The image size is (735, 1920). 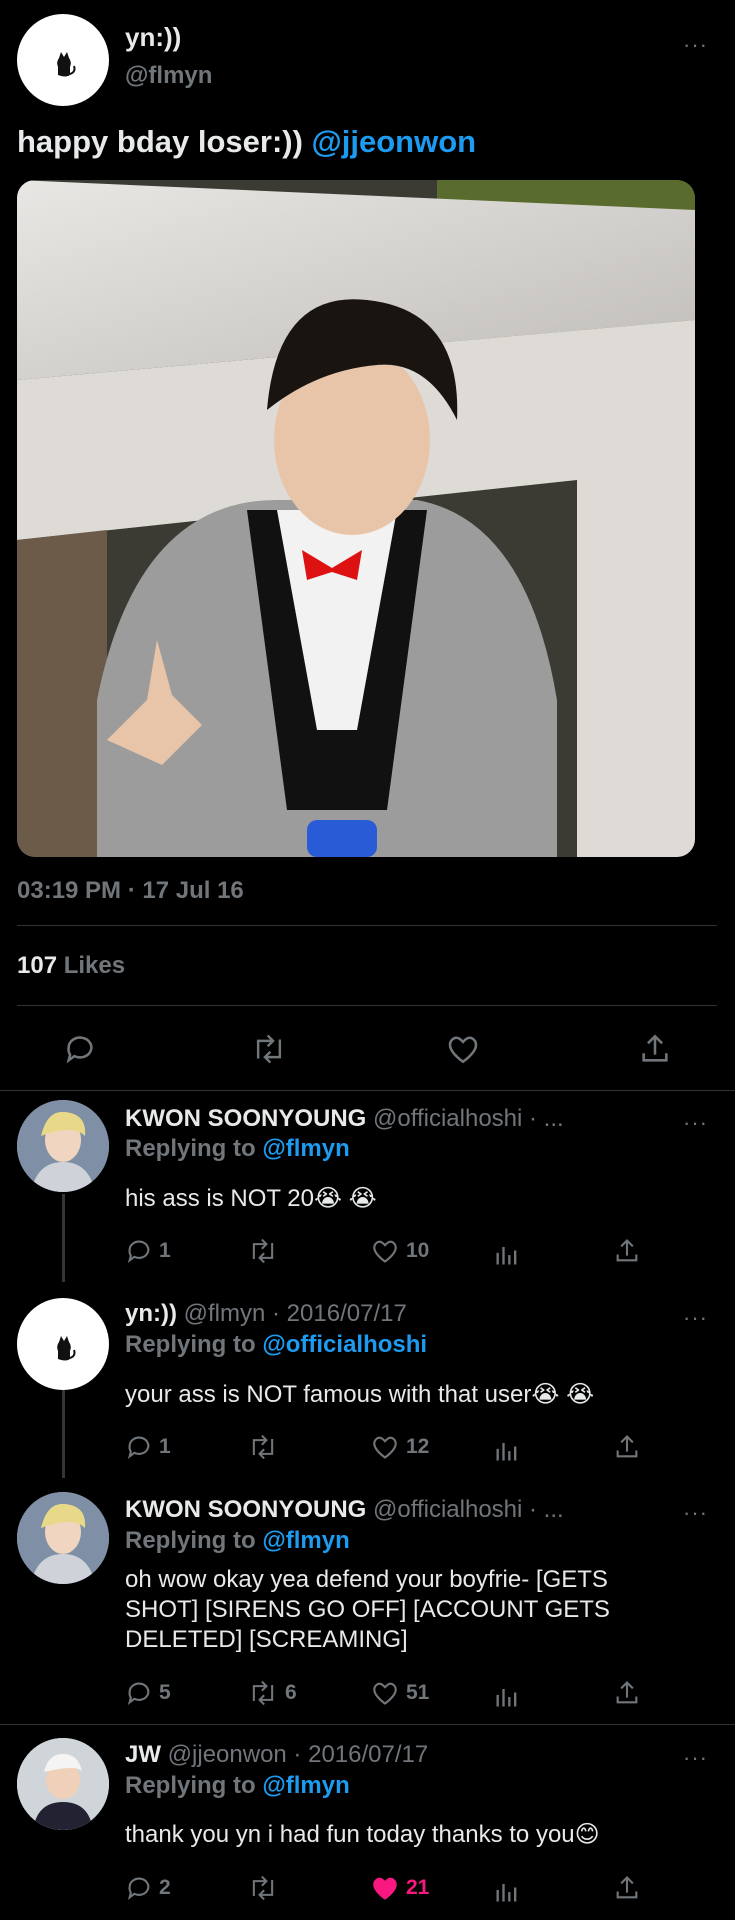 I want to click on main-display-name: yn:)), so click(x=153, y=37).